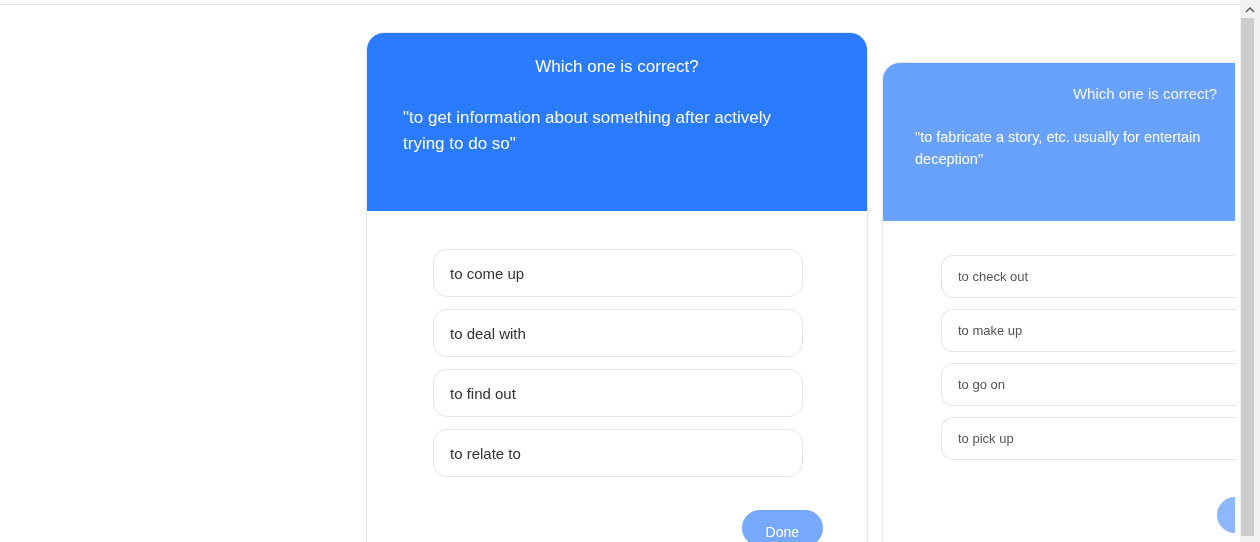 This screenshot has width=1260, height=542. What do you see at coordinates (618, 333) in the screenshot?
I see `answer-option: to deal with` at bounding box center [618, 333].